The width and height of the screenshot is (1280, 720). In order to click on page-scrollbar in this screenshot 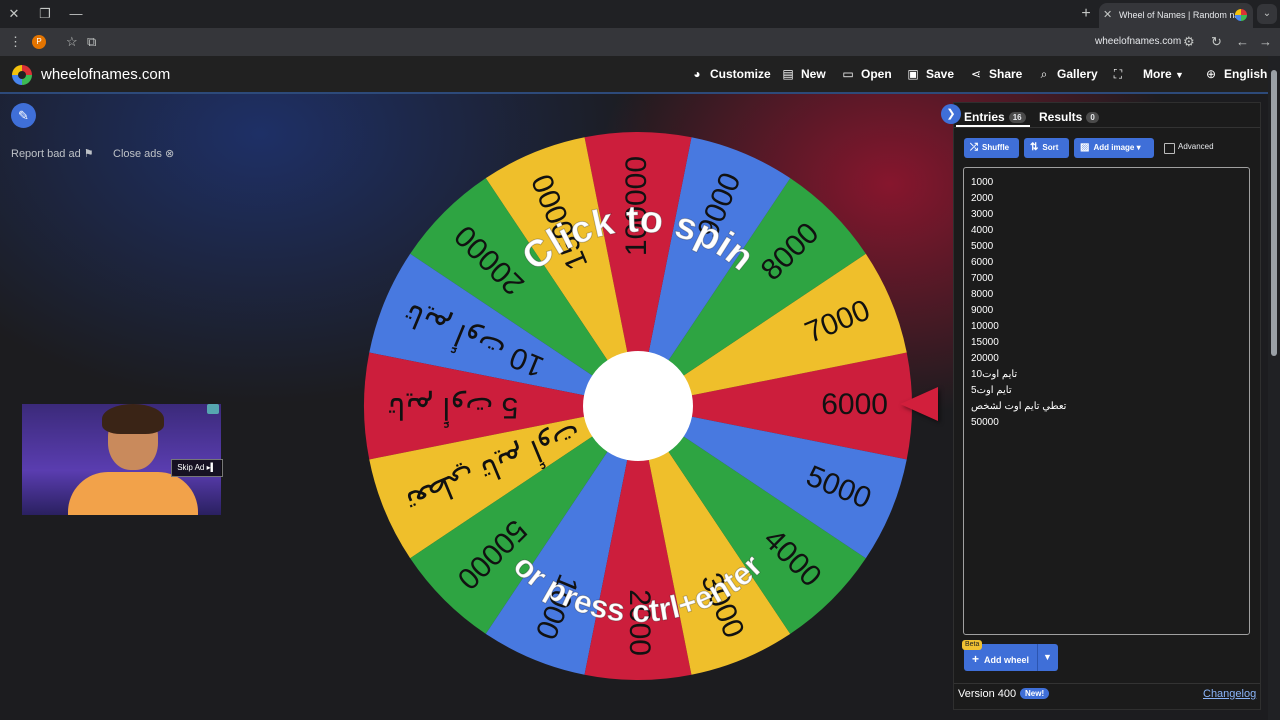, I will do `click(1274, 388)`.